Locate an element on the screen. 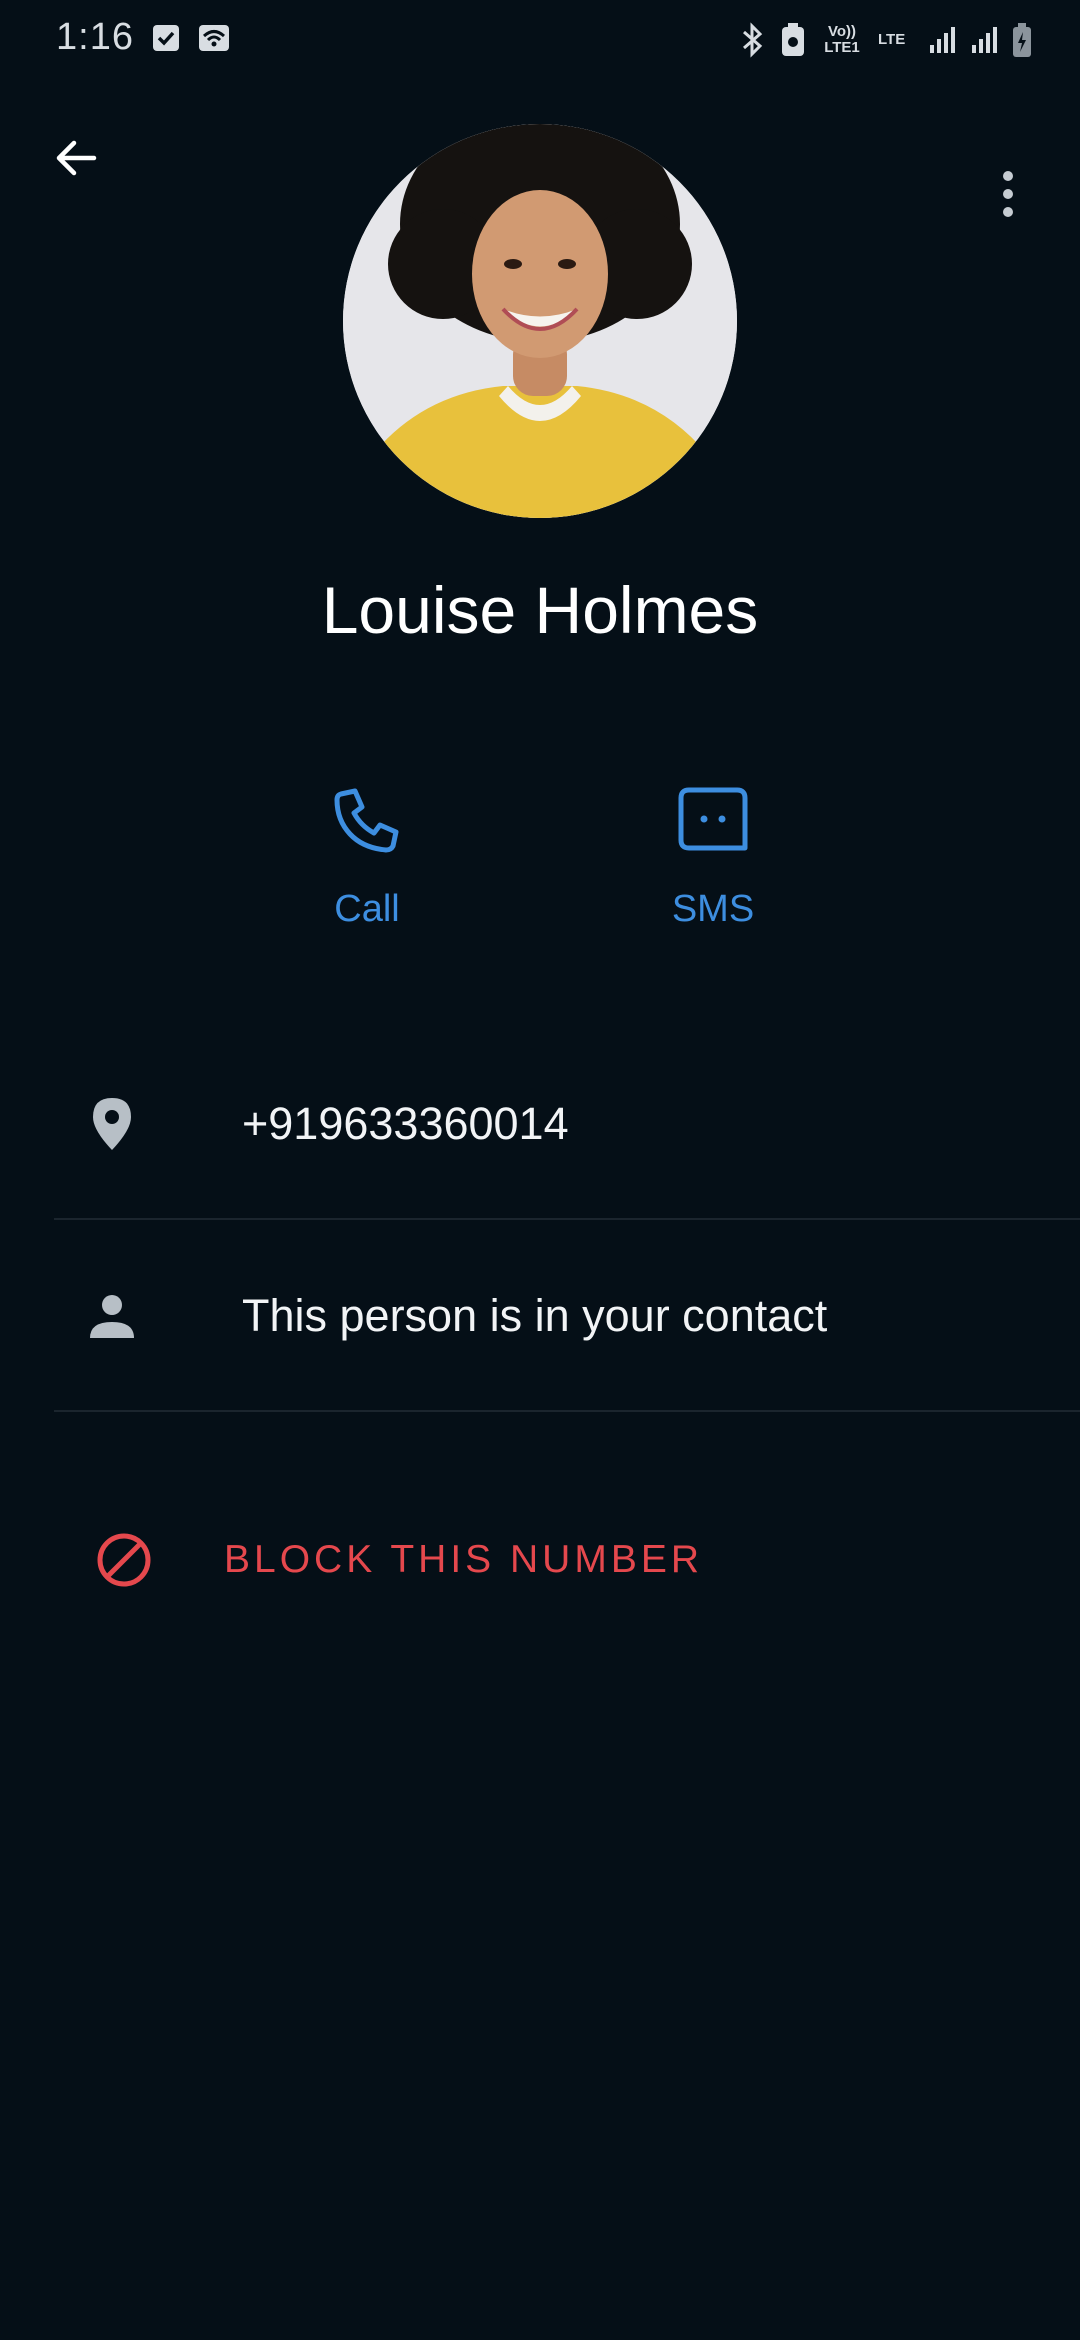  status-bar: 1:16 Vo)) LTE1 LTE is located at coordinates (540, 40).